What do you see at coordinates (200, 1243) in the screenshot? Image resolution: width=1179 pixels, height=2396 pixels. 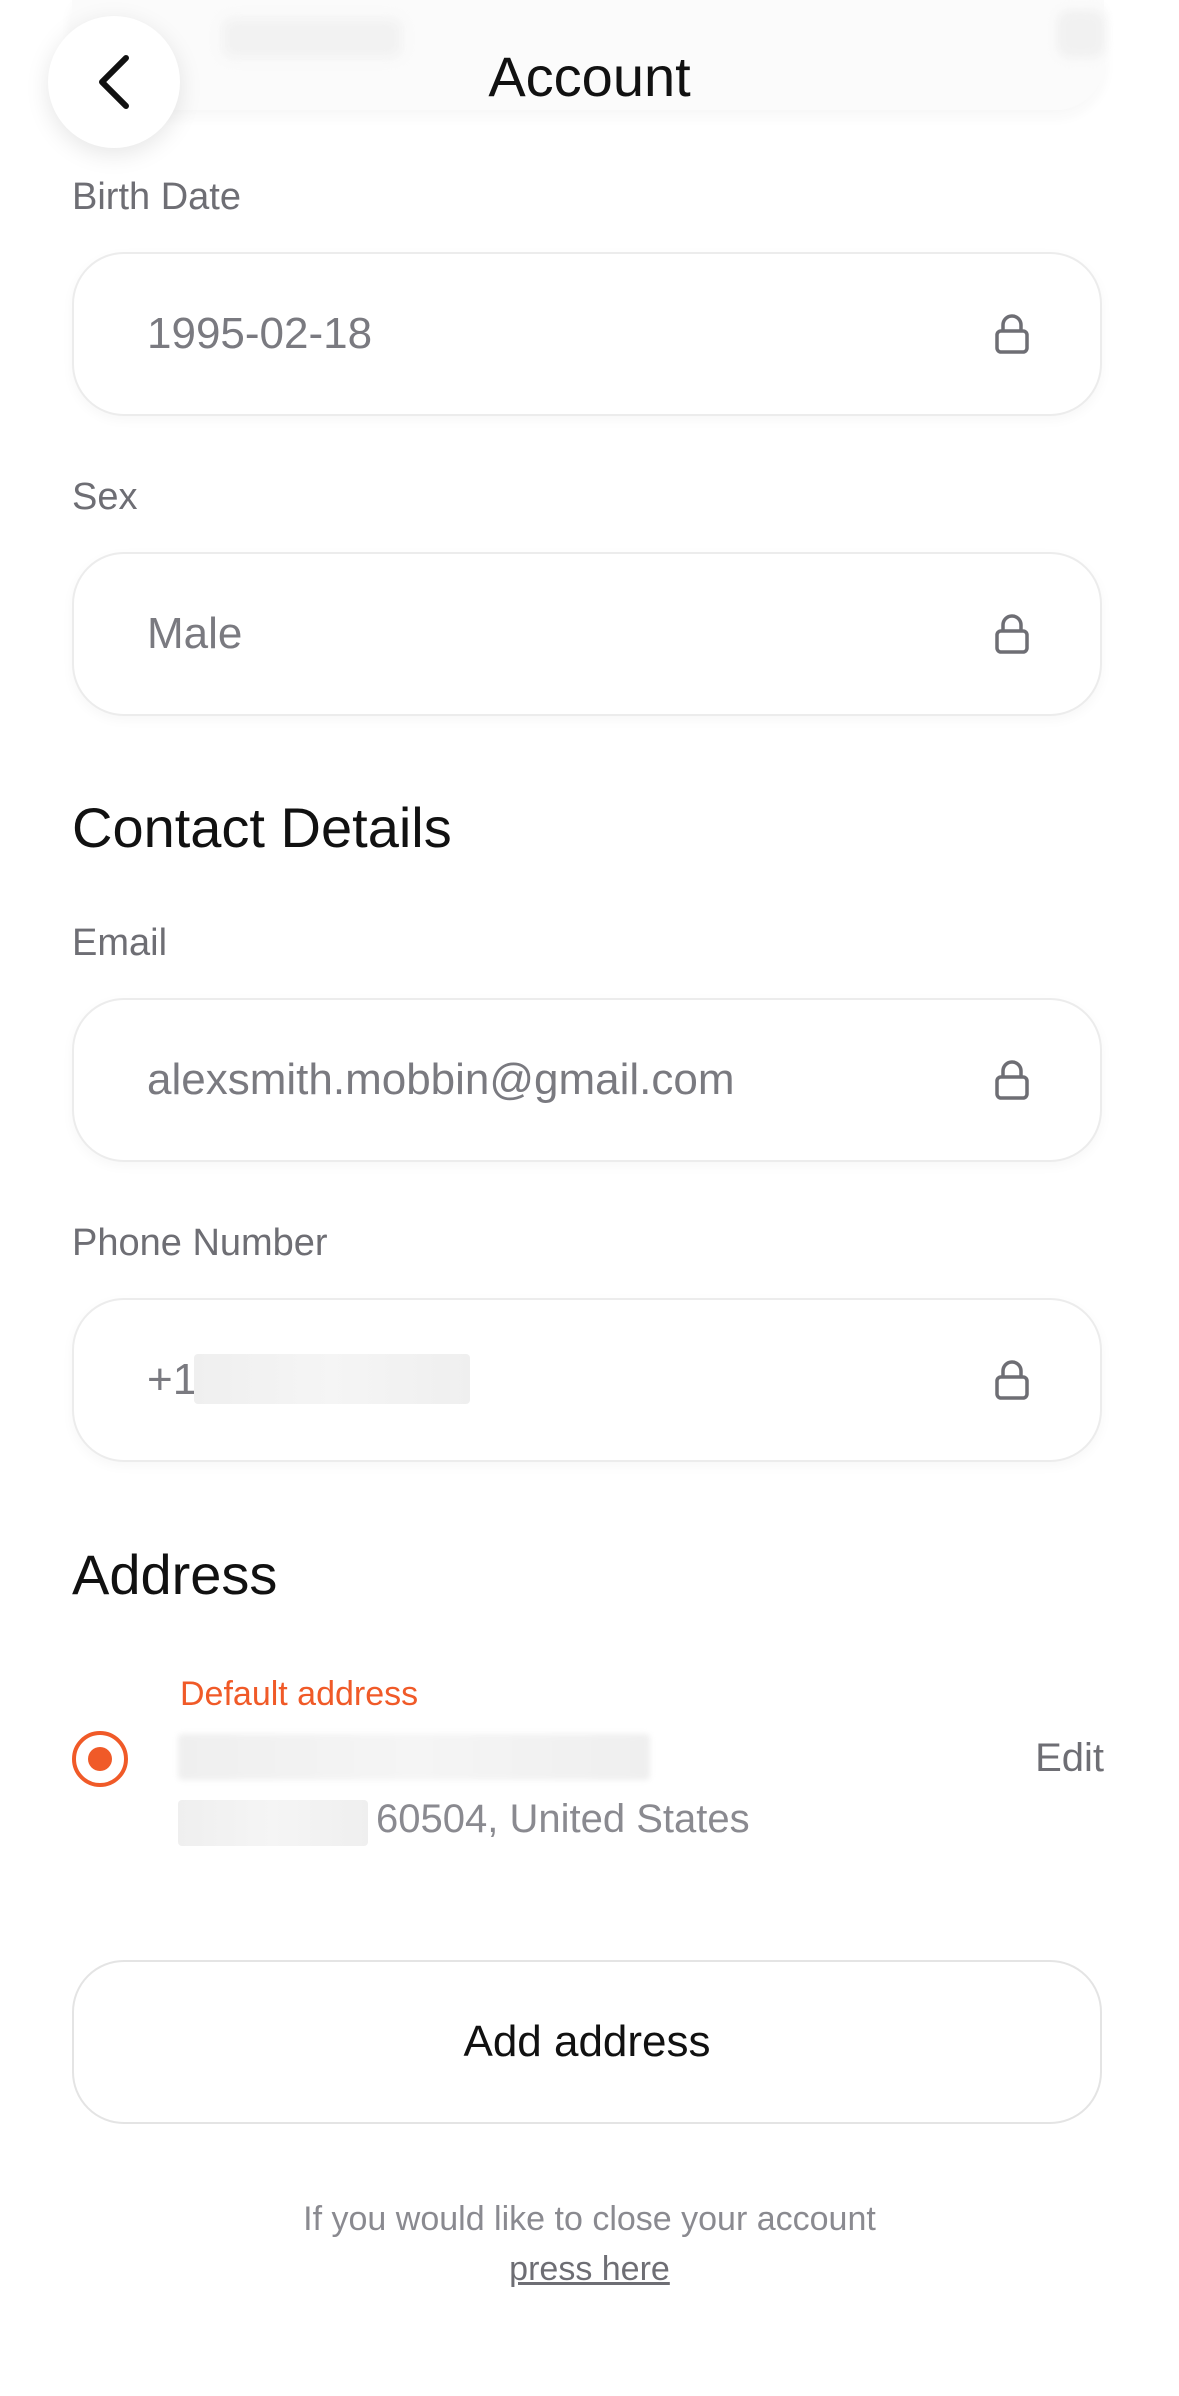 I see `phone-label: Phone Number` at bounding box center [200, 1243].